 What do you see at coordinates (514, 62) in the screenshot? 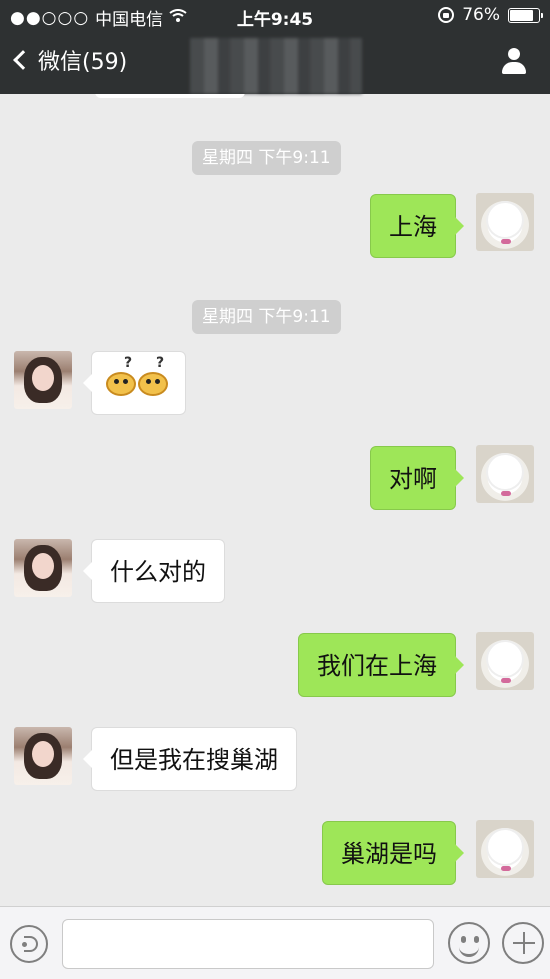
I see `person-icon` at bounding box center [514, 62].